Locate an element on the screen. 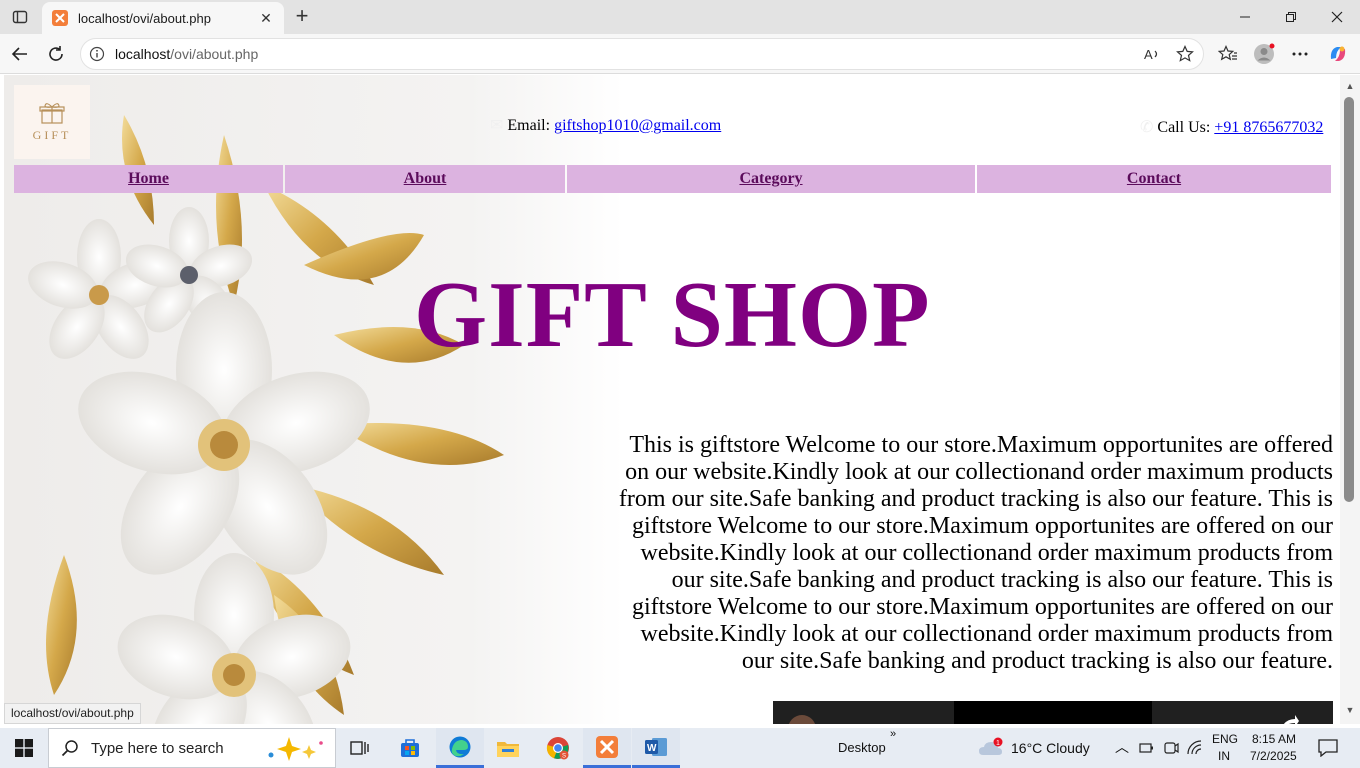  edge-browser-icon is located at coordinates (460, 748).